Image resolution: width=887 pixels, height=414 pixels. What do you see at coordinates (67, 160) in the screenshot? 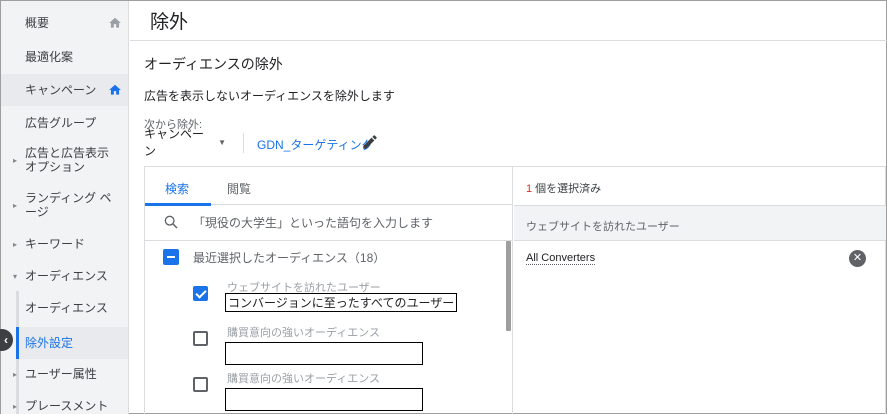
I see `sidebar-item-label: 広告と広告表示オプション` at bounding box center [67, 160].